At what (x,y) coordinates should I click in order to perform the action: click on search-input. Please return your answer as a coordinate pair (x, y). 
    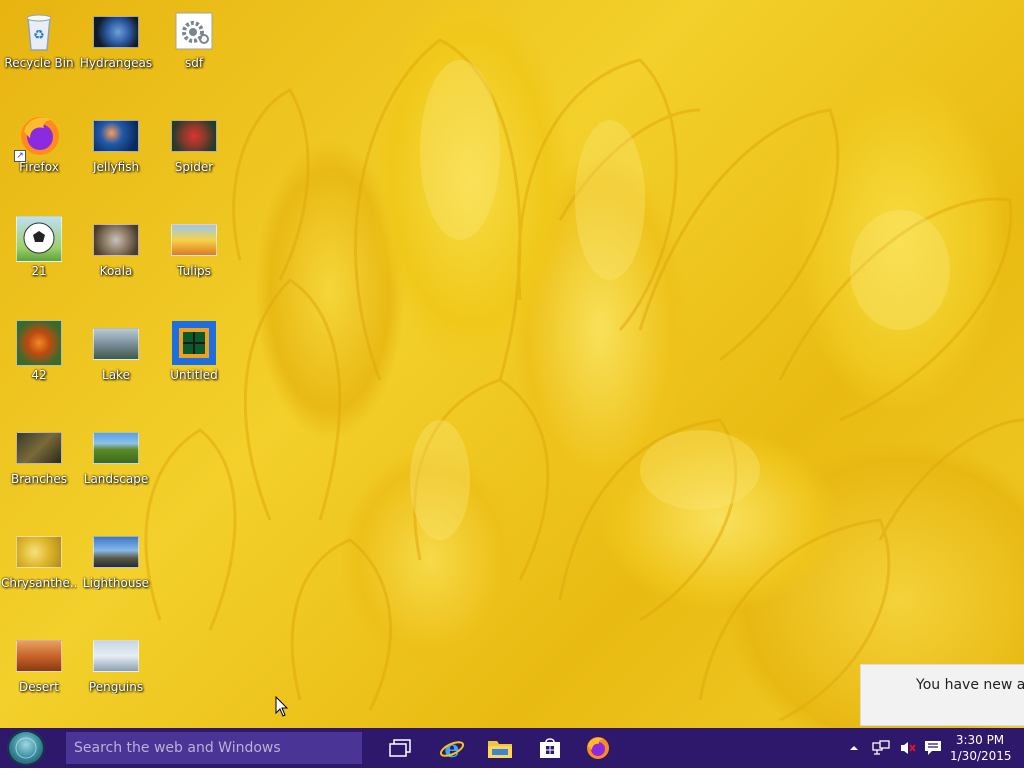
    Looking at the image, I should click on (214, 748).